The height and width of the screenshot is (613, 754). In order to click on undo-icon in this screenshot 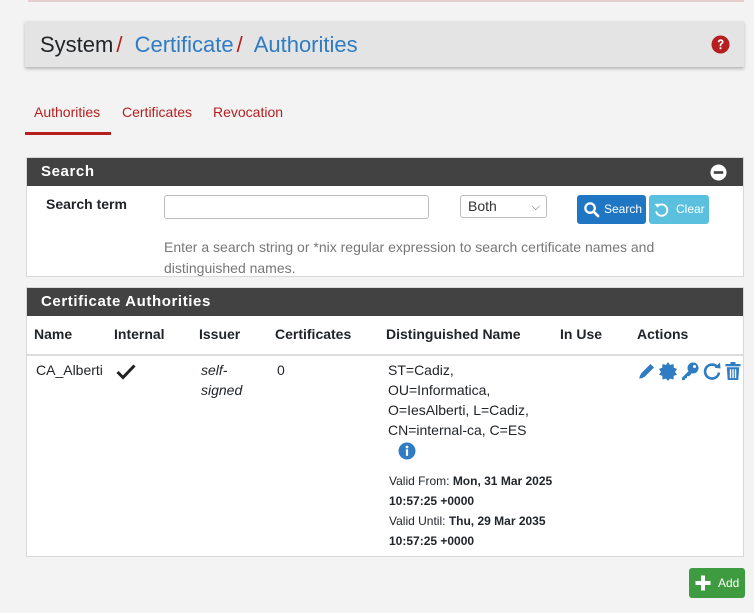, I will do `click(661, 210)`.